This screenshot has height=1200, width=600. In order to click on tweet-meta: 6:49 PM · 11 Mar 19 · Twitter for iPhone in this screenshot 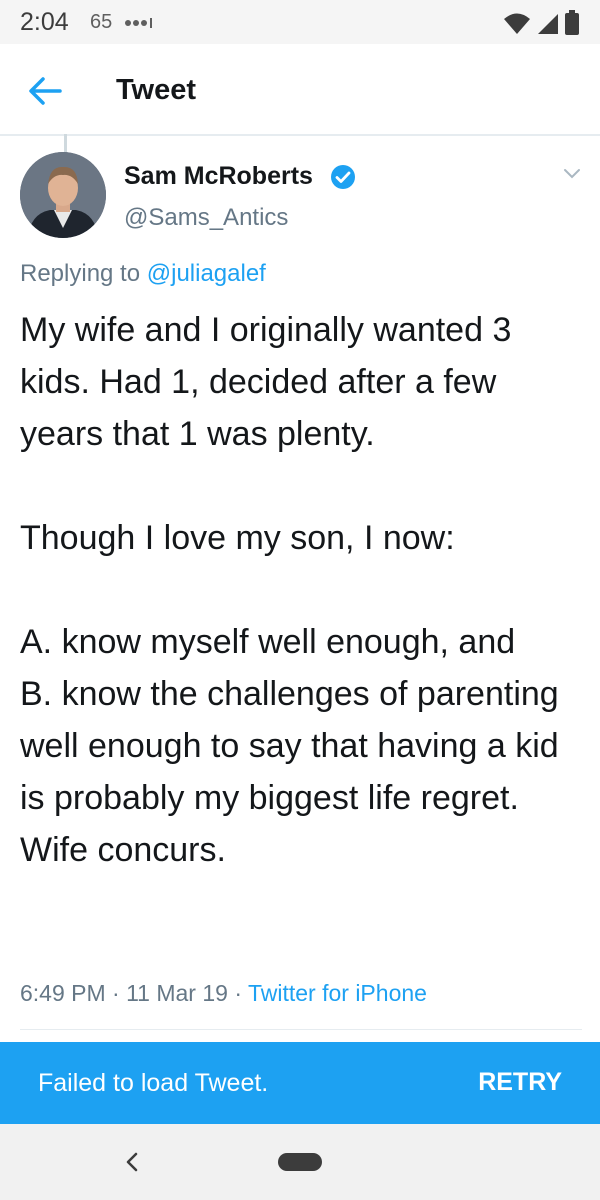, I will do `click(223, 993)`.